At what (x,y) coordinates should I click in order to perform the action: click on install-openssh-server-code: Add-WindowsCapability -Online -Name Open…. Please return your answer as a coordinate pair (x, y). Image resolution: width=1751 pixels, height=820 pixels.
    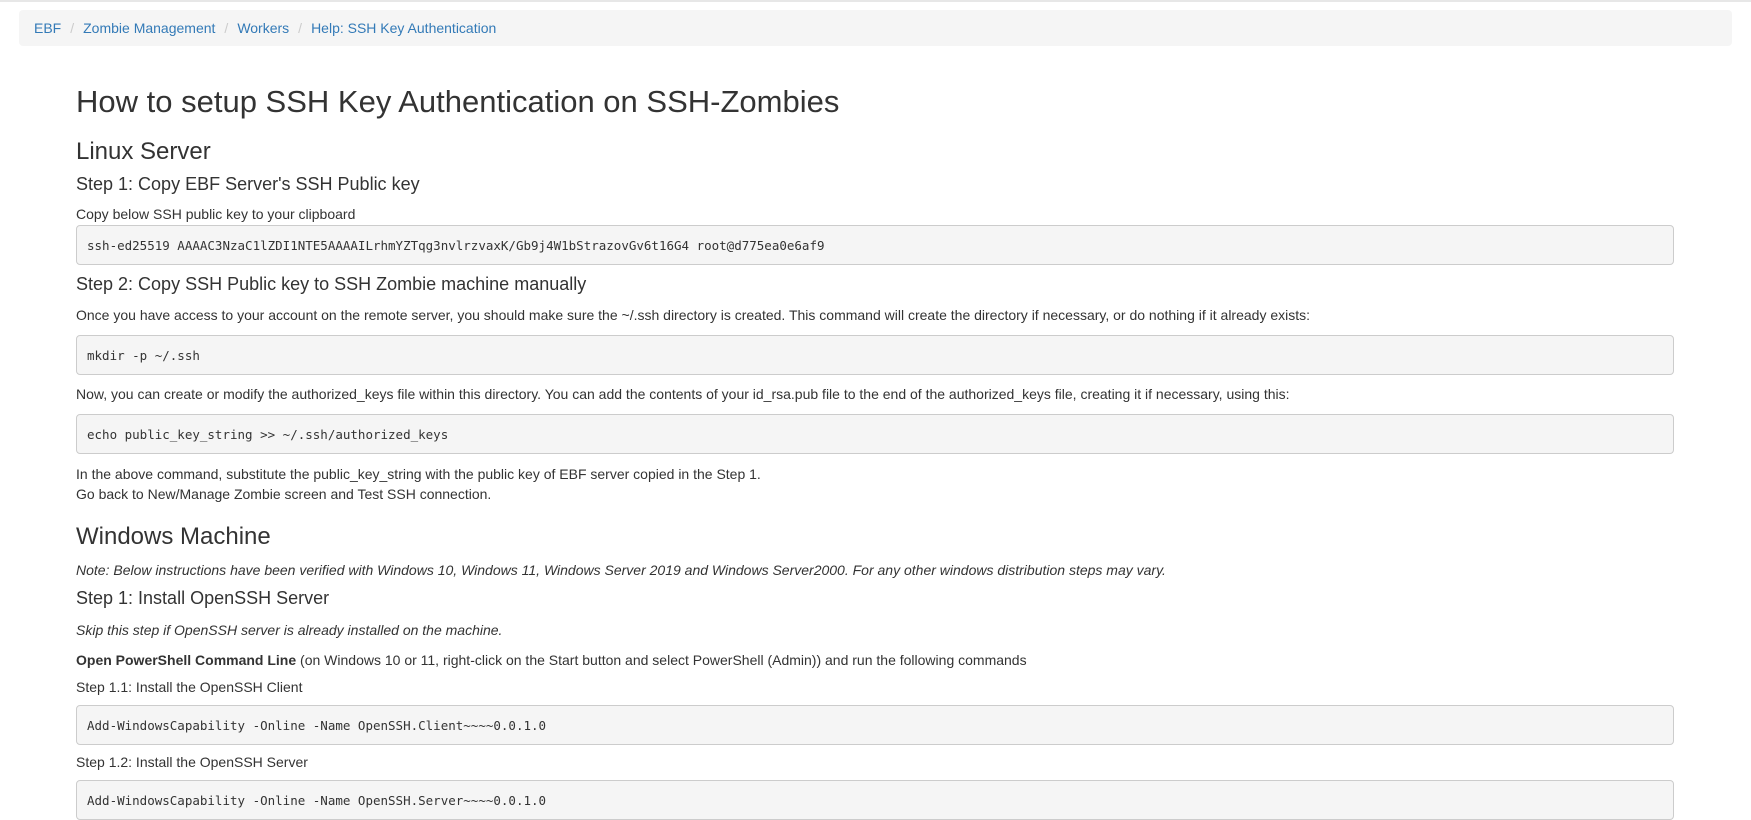
    Looking at the image, I should click on (875, 800).